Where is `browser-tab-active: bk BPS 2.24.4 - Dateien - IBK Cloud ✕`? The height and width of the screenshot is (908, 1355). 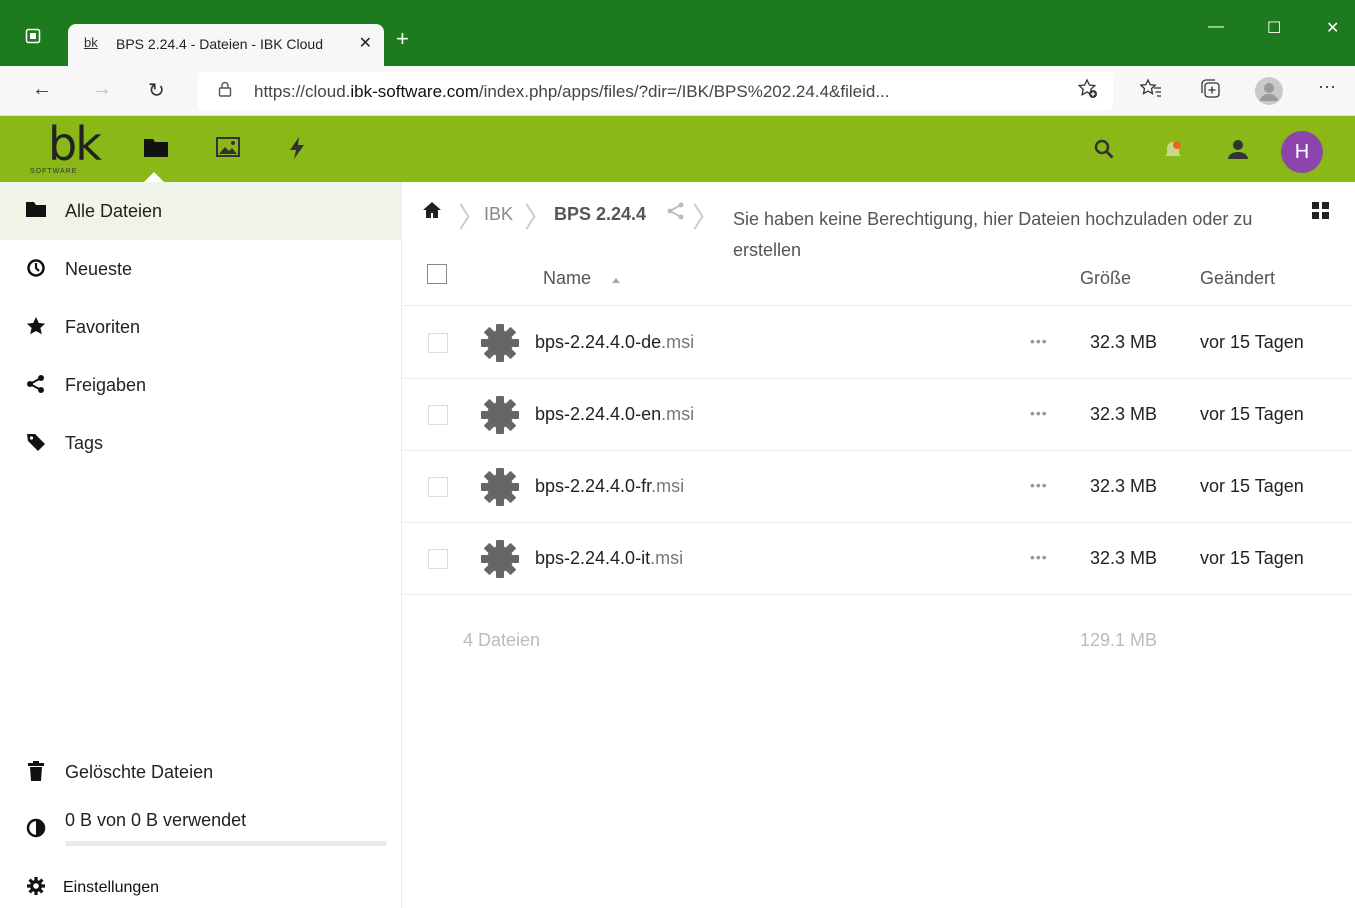 browser-tab-active: bk BPS 2.24.4 - Dateien - IBK Cloud ✕ is located at coordinates (226, 45).